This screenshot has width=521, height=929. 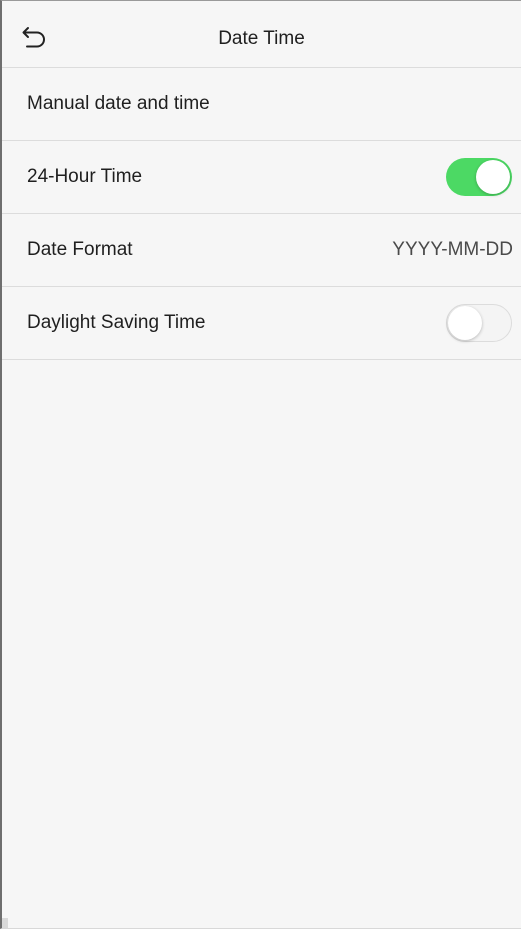 I want to click on settings-item-24-hour-time: 24-Hour Time, so click(x=261, y=177).